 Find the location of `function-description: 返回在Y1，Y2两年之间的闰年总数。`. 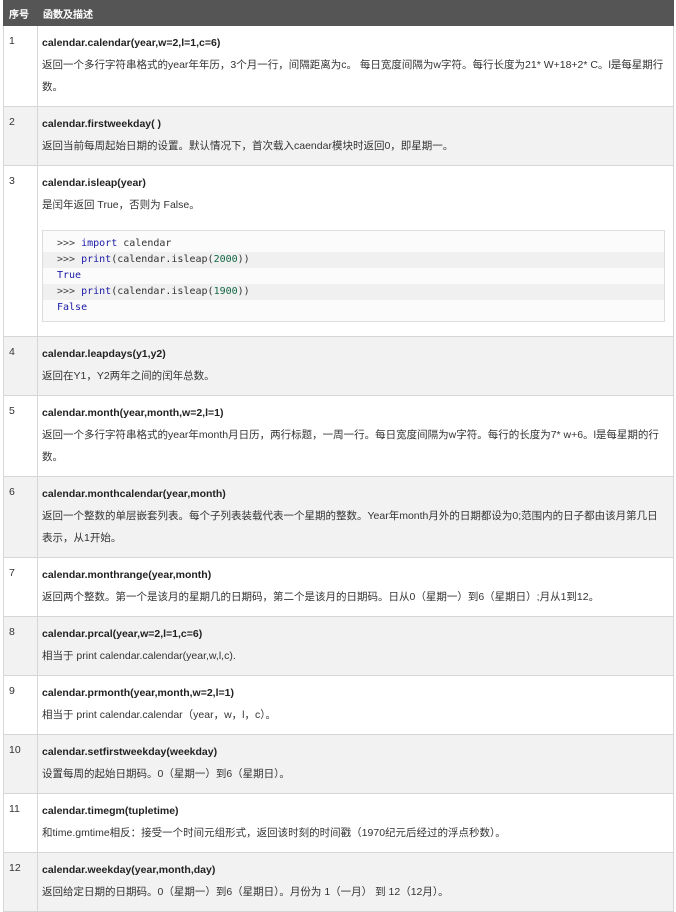

function-description: 返回在Y1，Y2两年之间的闰年总数。 is located at coordinates (128, 376).